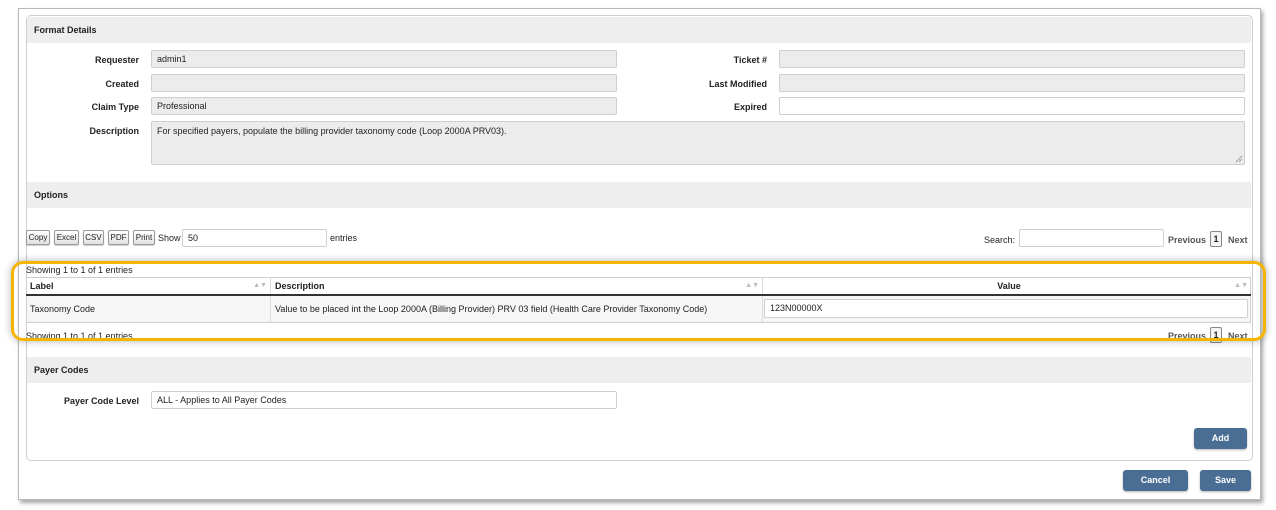 The height and width of the screenshot is (510, 1276). I want to click on row-value-input: 123N00000X, so click(1006, 308).